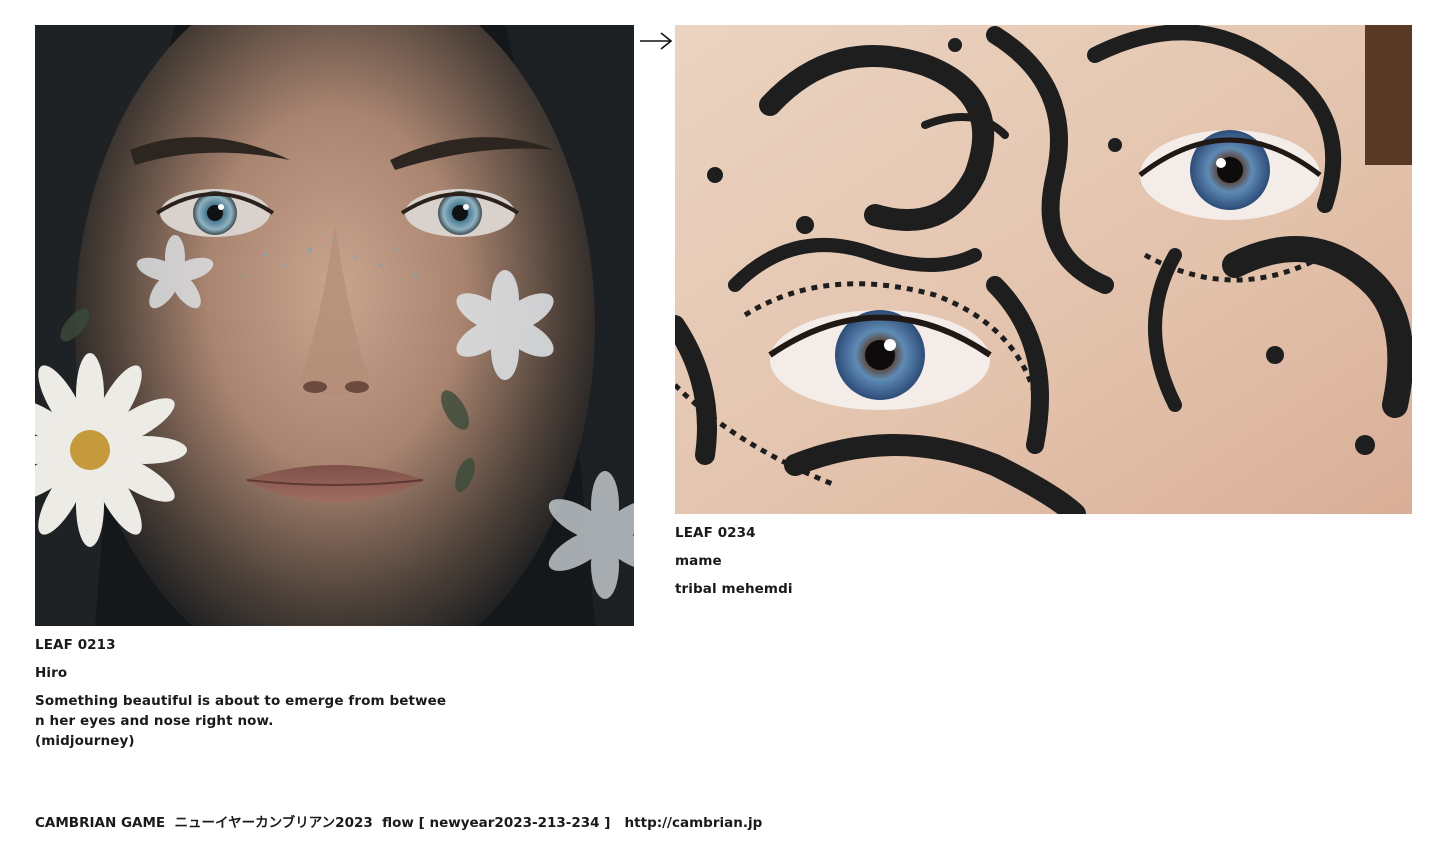  Describe the element at coordinates (85, 741) in the screenshot. I see `description-line: (midjourney)` at that location.